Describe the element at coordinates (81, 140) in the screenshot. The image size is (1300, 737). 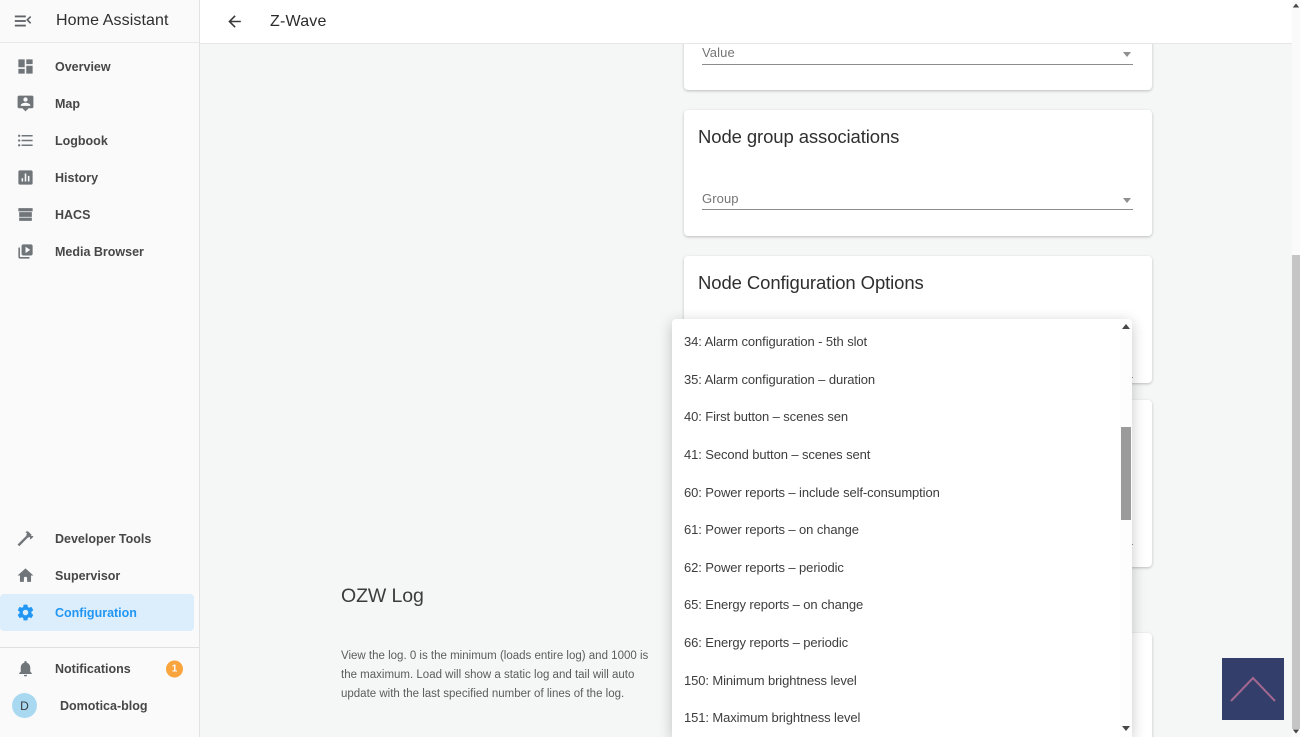
I see `sidebar-item-label: Logbook` at that location.